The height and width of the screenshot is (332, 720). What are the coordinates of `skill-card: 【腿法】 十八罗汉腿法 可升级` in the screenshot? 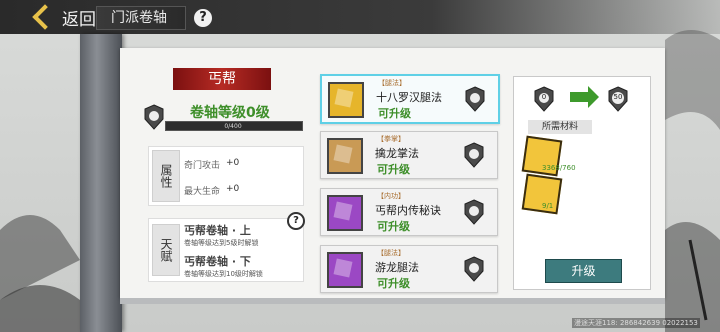 It's located at (410, 99).